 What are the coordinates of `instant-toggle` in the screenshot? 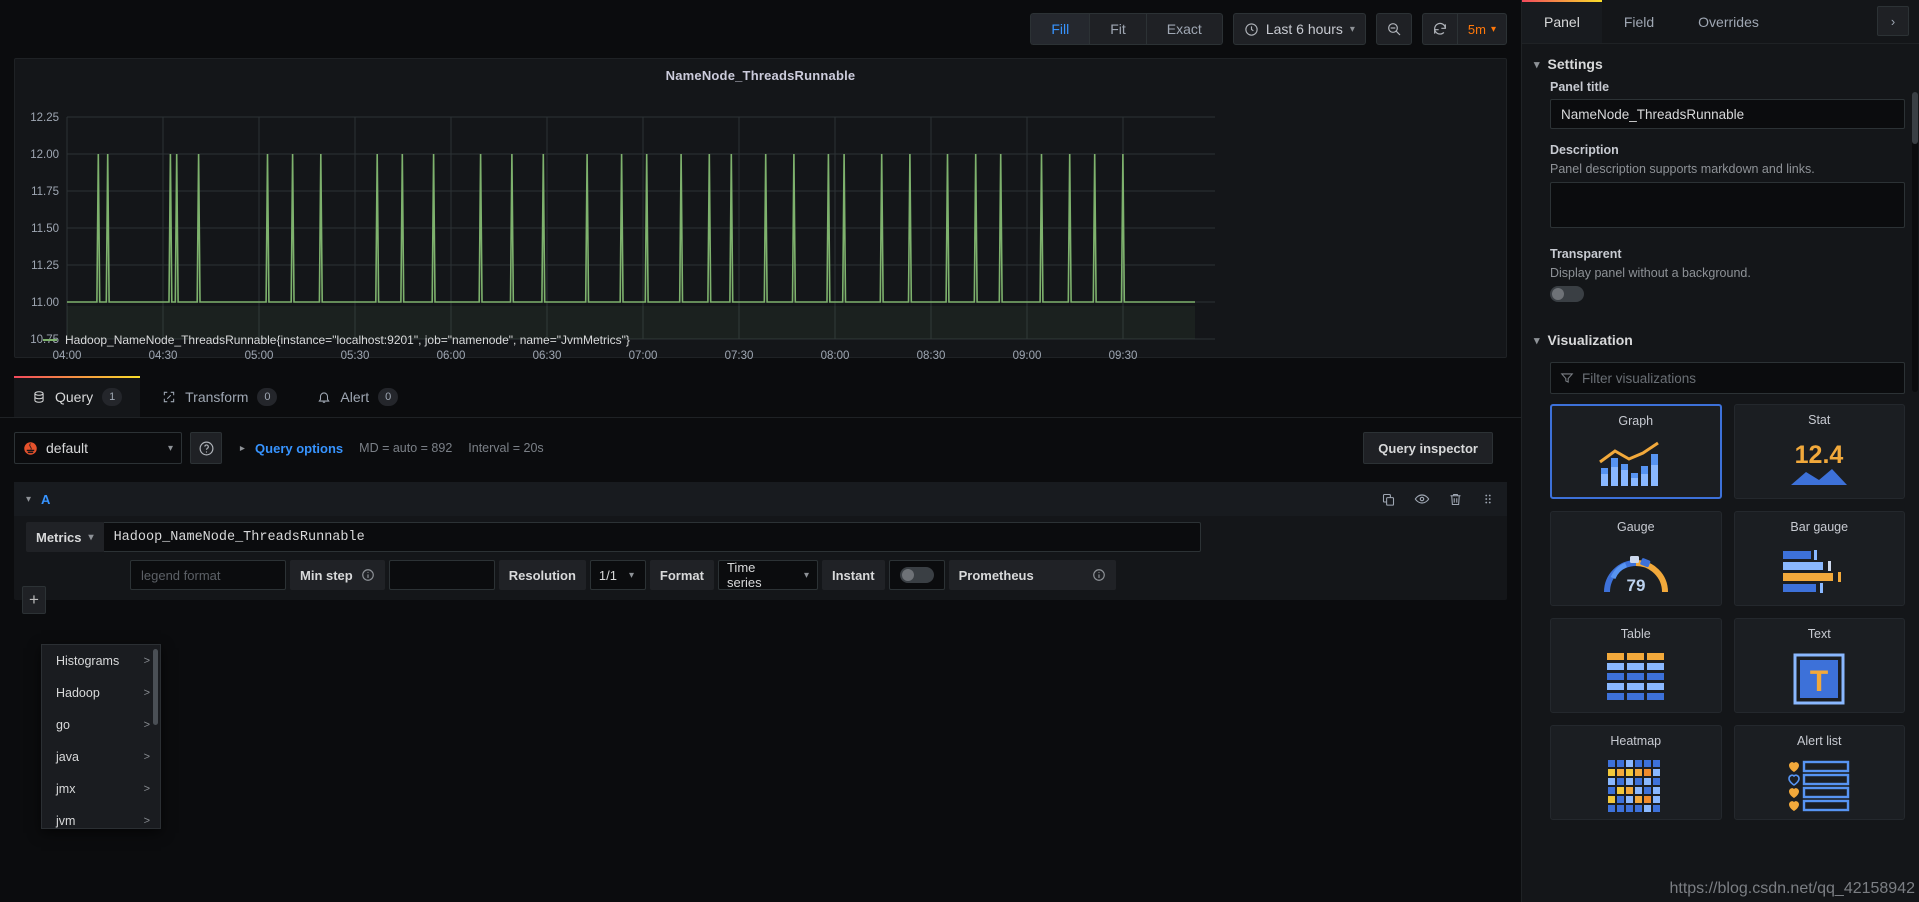 It's located at (916, 575).